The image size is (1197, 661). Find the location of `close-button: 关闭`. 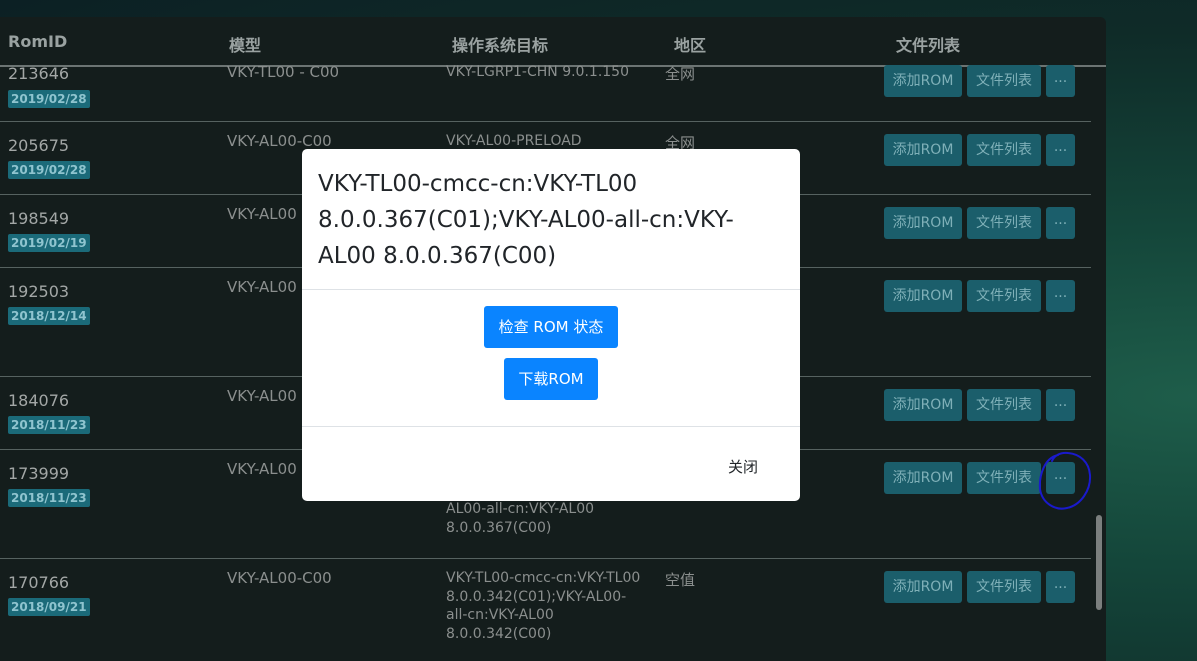

close-button: 关闭 is located at coordinates (743, 466).